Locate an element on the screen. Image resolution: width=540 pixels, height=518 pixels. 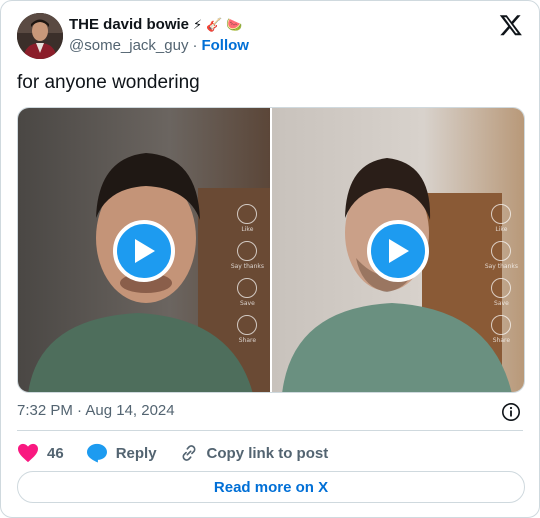
reply-bubble-icon is located at coordinates (96, 453).